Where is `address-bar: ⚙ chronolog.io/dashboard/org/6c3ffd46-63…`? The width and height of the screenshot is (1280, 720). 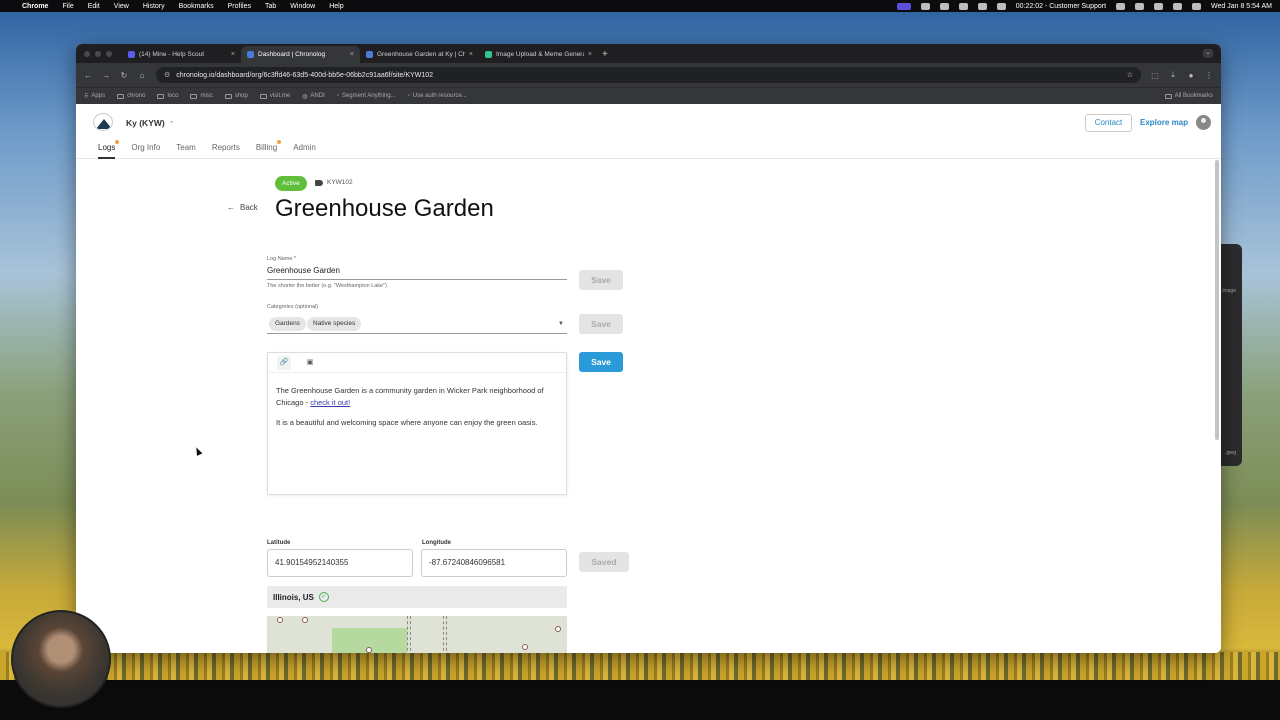
address-bar: ⚙ chronolog.io/dashboard/org/6c3ffd46-63… is located at coordinates (648, 75).